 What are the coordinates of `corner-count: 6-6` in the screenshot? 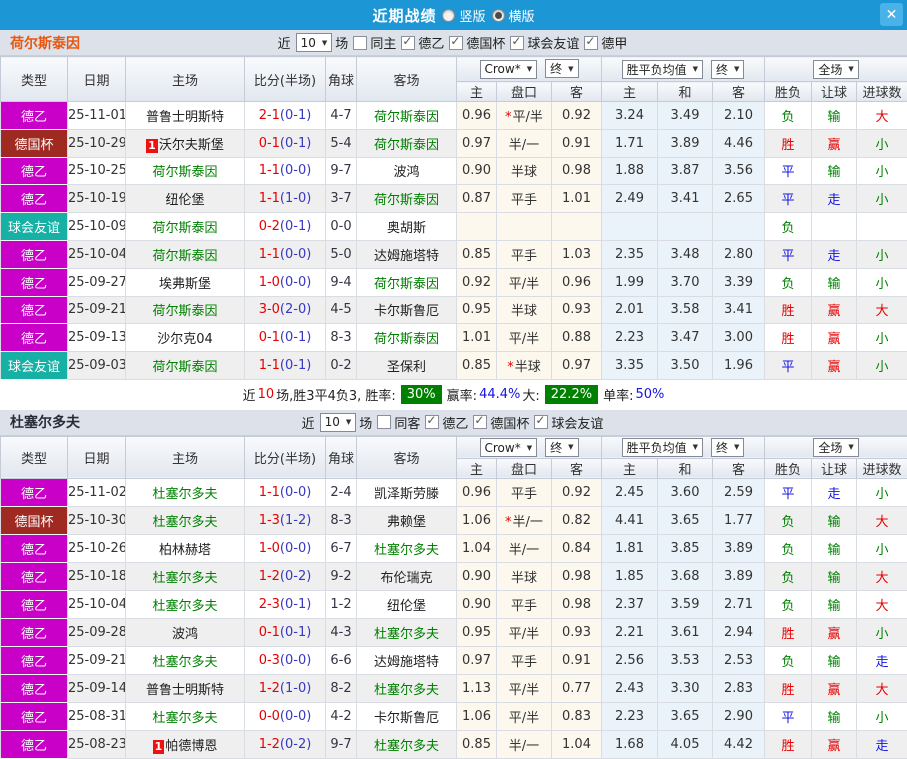 It's located at (341, 660).